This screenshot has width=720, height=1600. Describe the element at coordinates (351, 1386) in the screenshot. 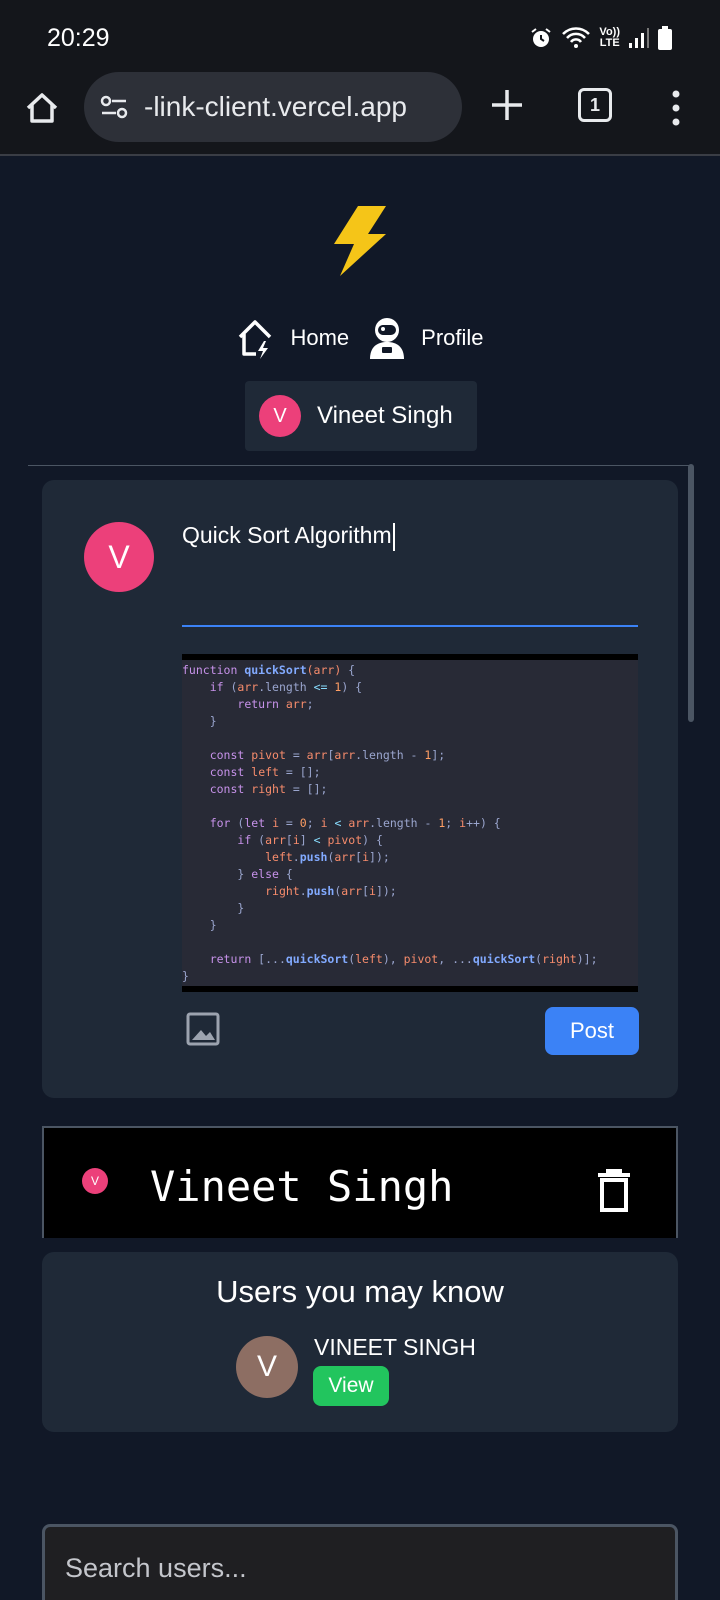

I see `view-user-button: View` at that location.